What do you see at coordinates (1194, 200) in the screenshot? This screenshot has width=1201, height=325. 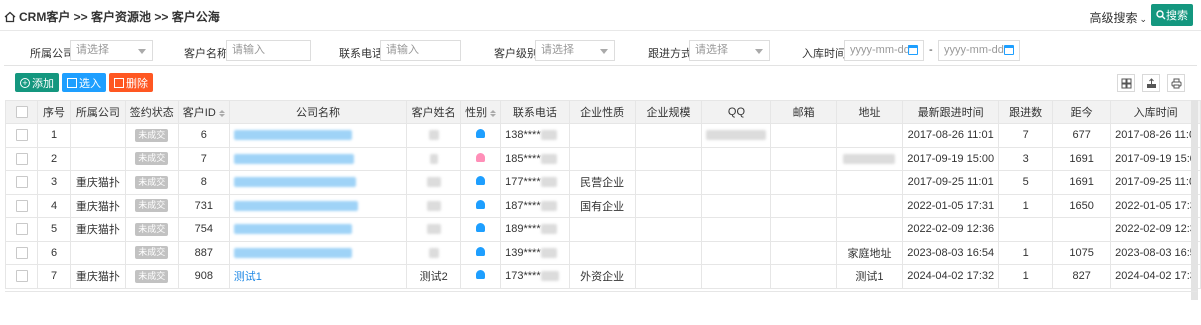 I see `vertical-scrollbar` at bounding box center [1194, 200].